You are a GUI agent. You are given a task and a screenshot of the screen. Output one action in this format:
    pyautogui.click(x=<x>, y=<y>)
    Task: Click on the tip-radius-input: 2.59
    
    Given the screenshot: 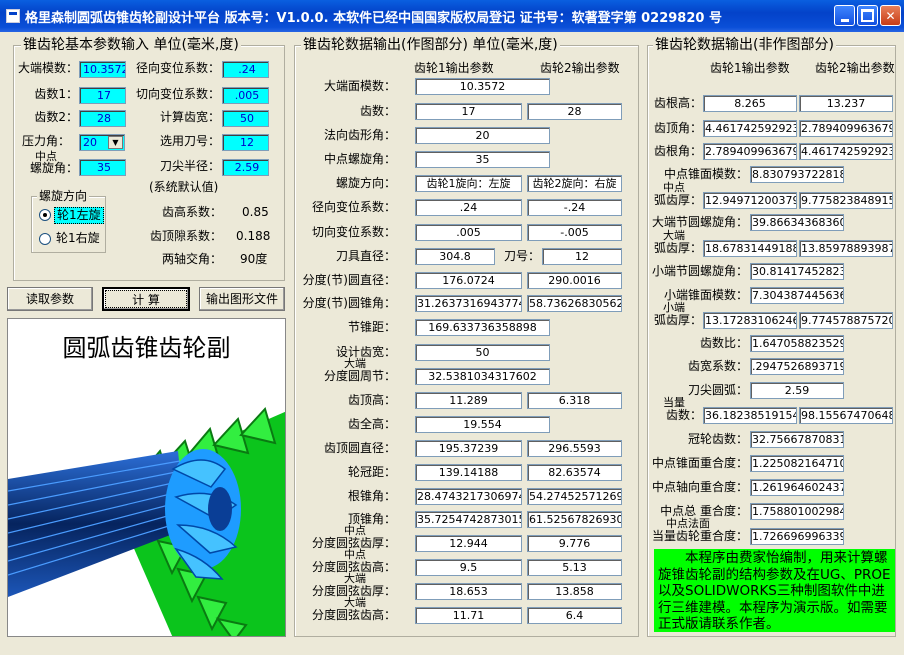 What is the action you would take?
    pyautogui.click(x=245, y=167)
    